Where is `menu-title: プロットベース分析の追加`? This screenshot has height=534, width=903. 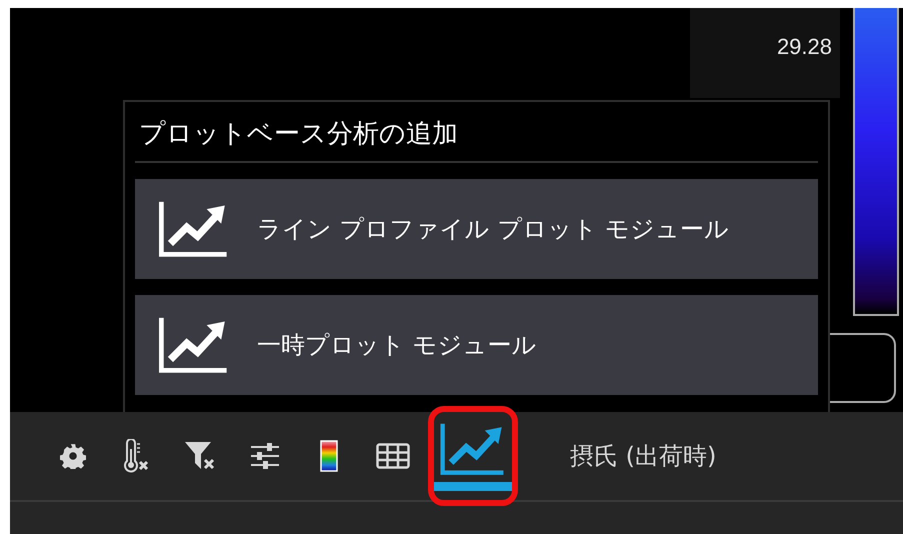
menu-title: プロットベース分析の追加 is located at coordinates (476, 132).